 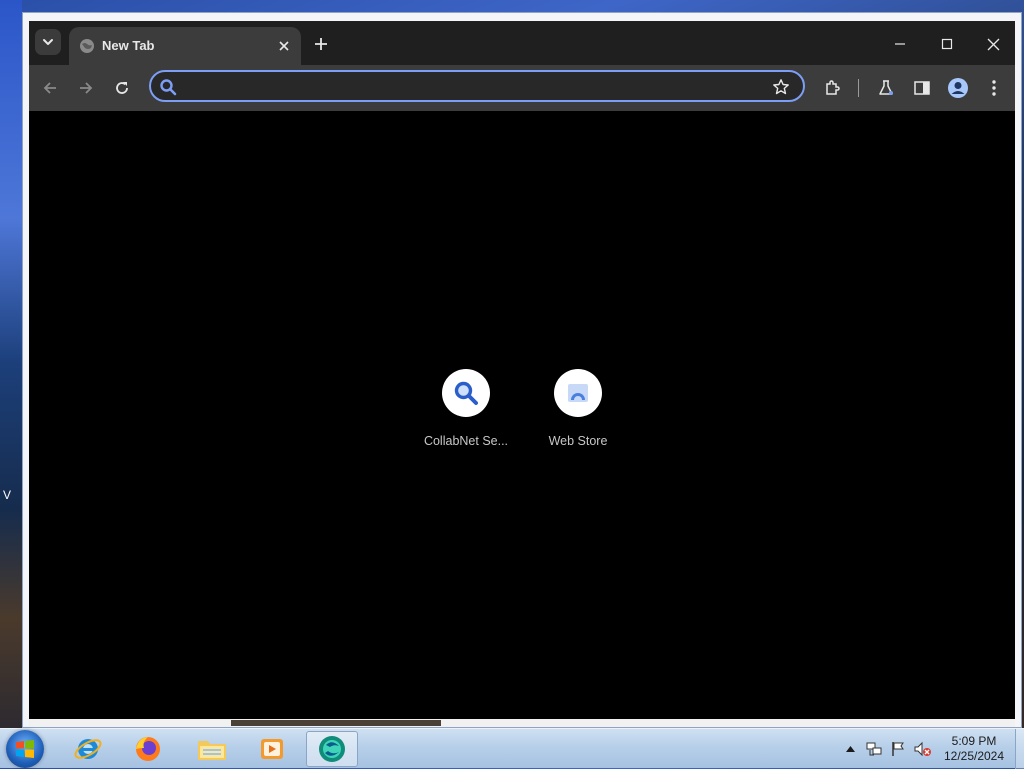 I want to click on maximize-icon, so click(x=947, y=44).